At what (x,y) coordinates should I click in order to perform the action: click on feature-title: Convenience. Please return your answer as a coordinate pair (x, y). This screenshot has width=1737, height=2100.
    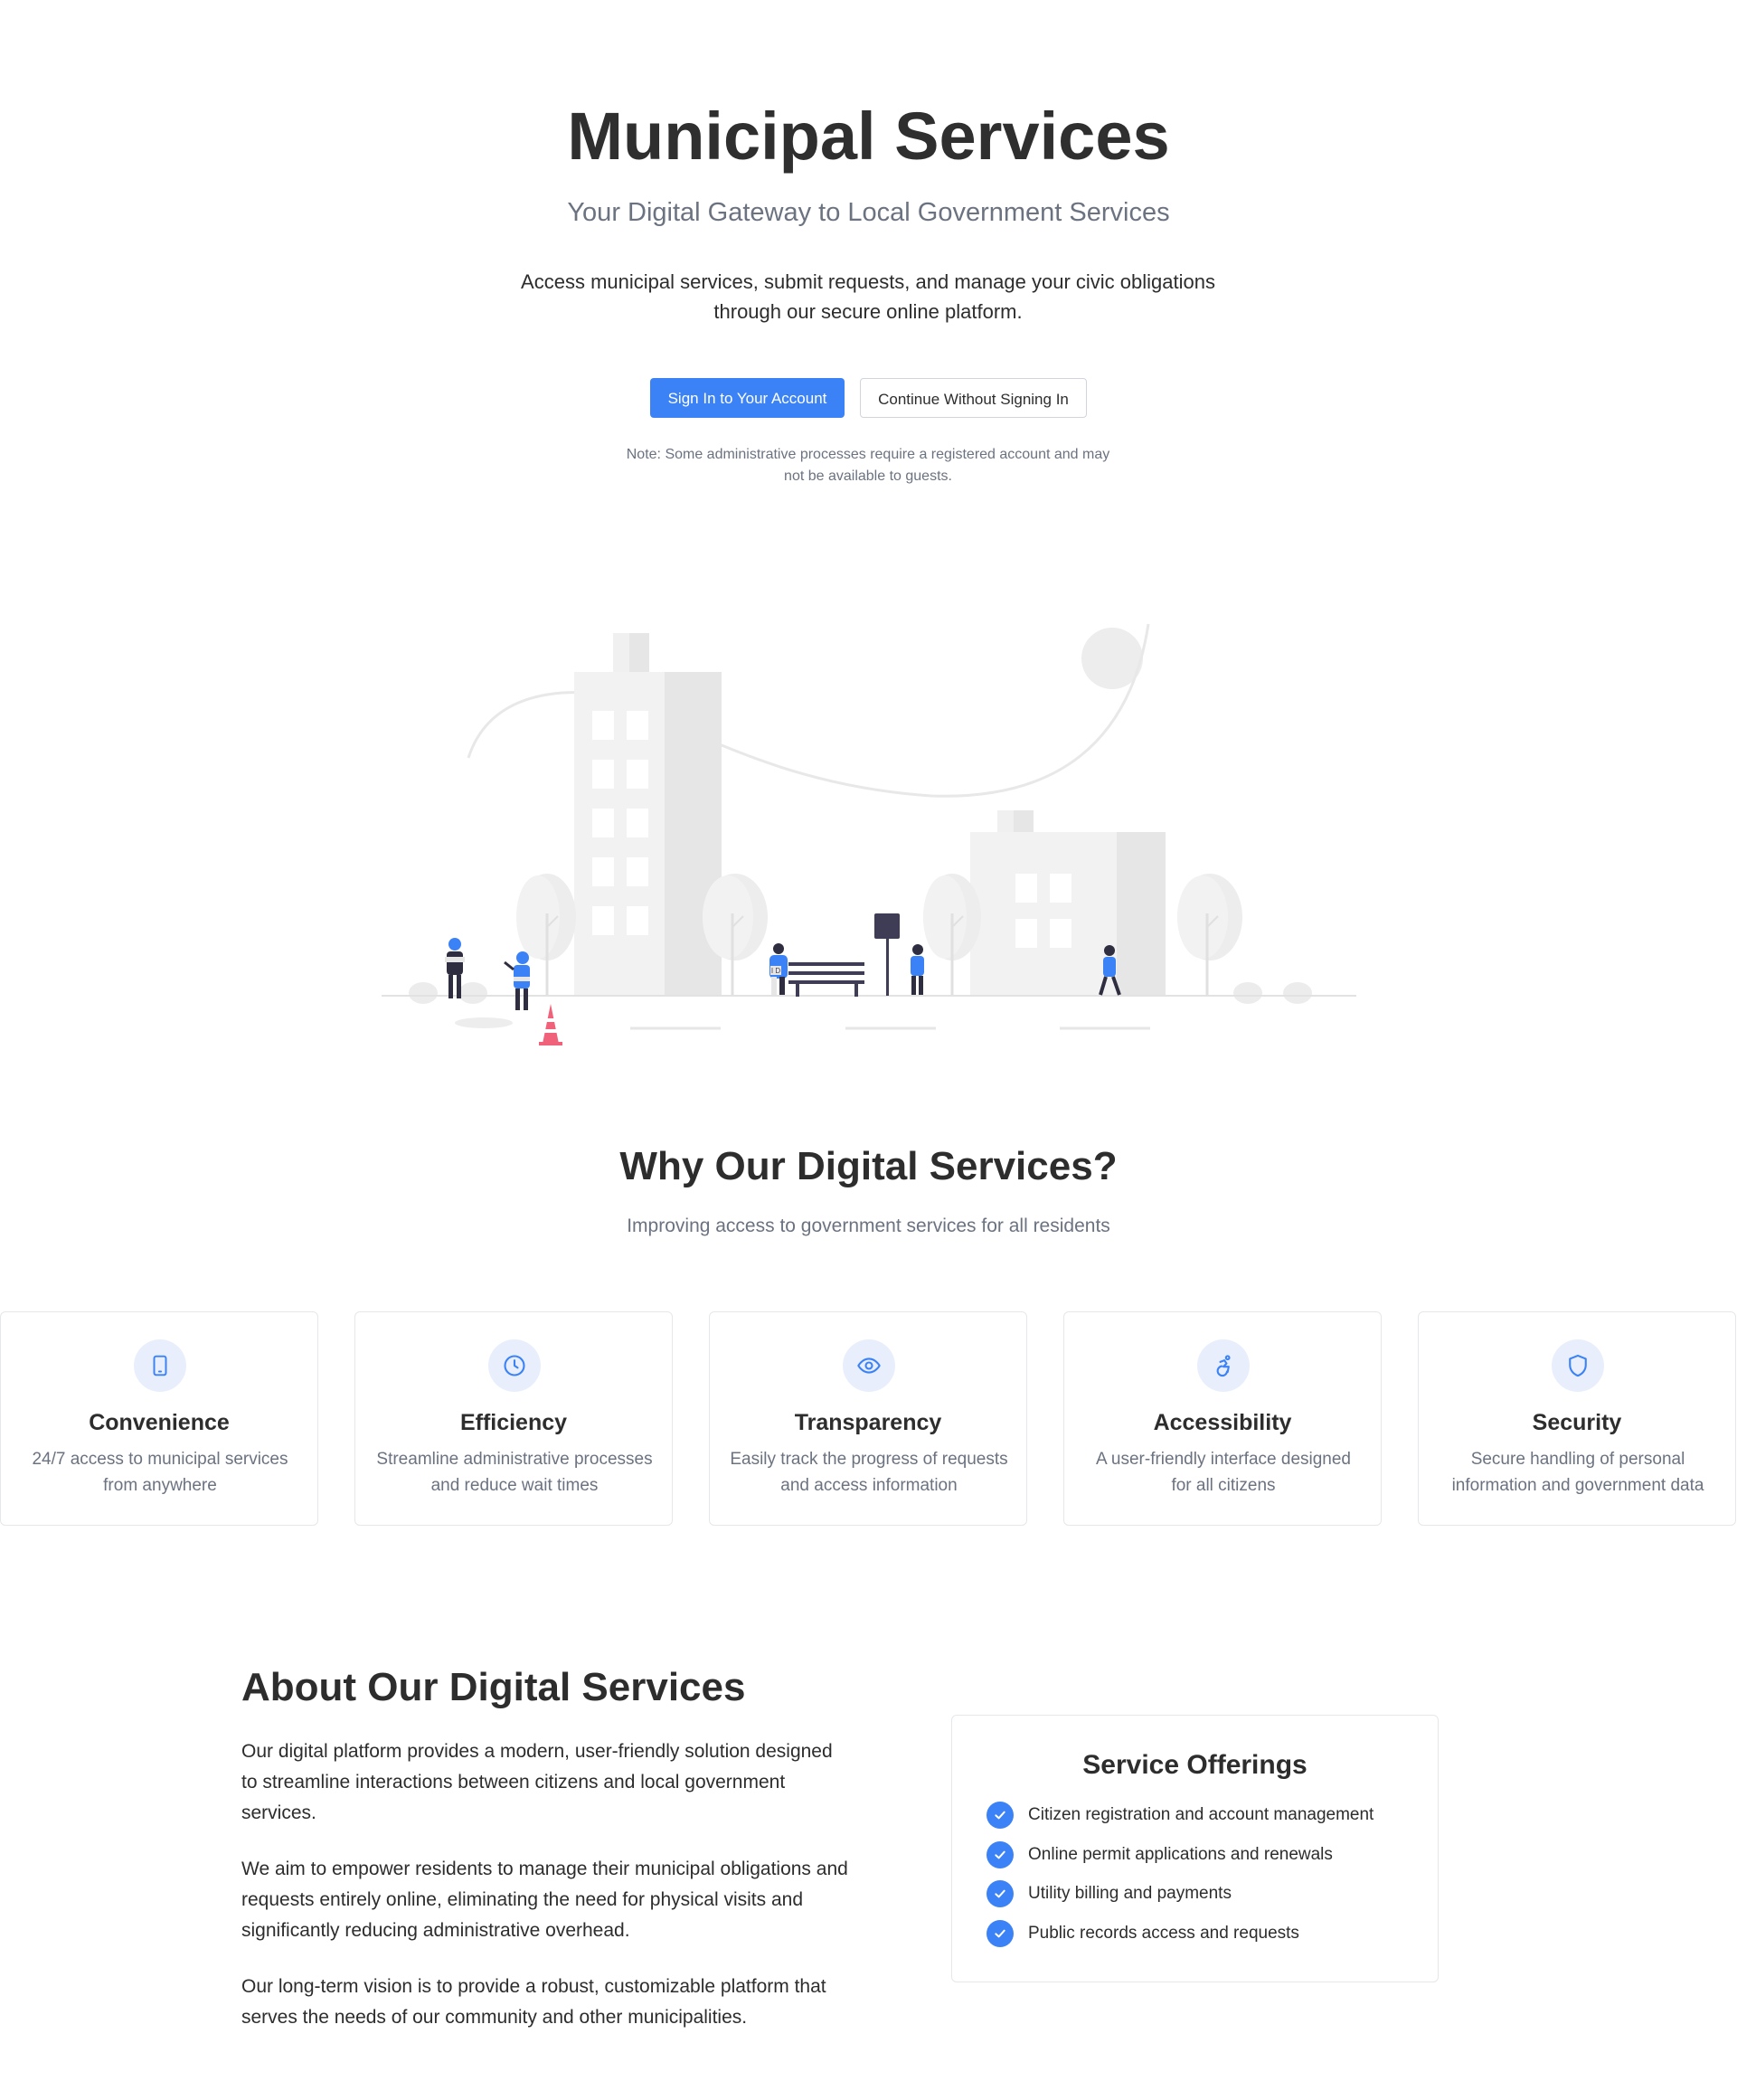
    Looking at the image, I should click on (159, 1422).